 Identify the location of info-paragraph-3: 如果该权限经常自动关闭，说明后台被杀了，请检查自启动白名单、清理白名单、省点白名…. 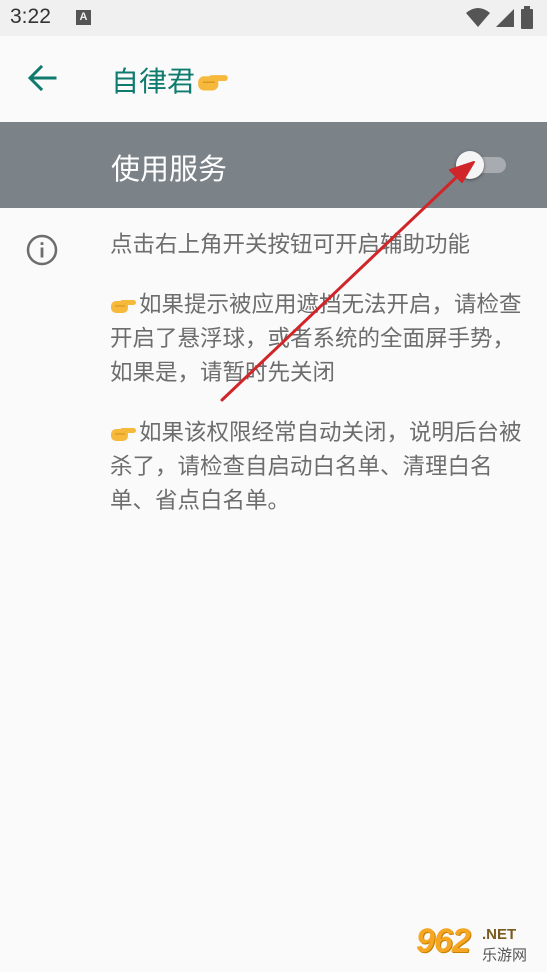
(320, 467).